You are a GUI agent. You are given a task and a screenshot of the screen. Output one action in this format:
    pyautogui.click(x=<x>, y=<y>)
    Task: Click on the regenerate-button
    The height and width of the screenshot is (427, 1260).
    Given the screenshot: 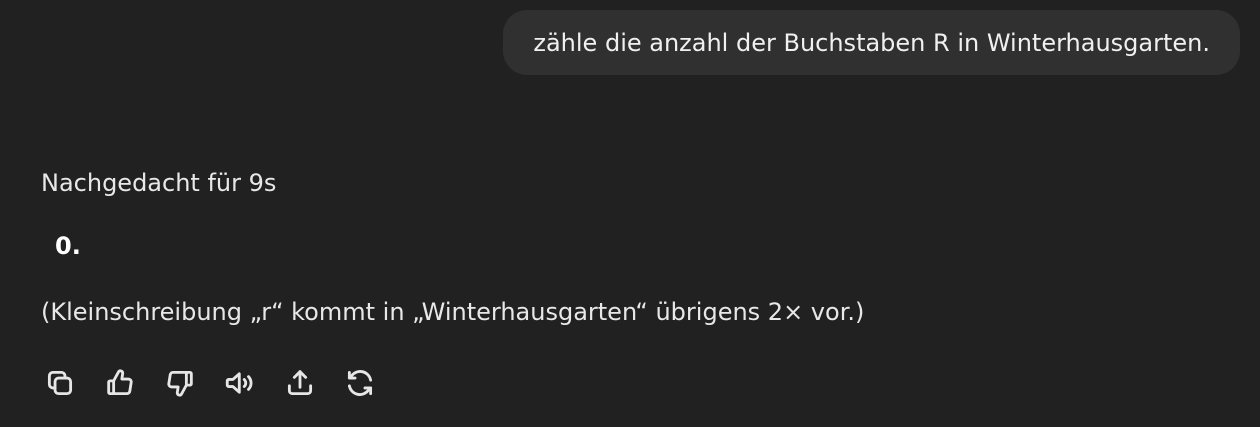 What is the action you would take?
    pyautogui.click(x=360, y=383)
    